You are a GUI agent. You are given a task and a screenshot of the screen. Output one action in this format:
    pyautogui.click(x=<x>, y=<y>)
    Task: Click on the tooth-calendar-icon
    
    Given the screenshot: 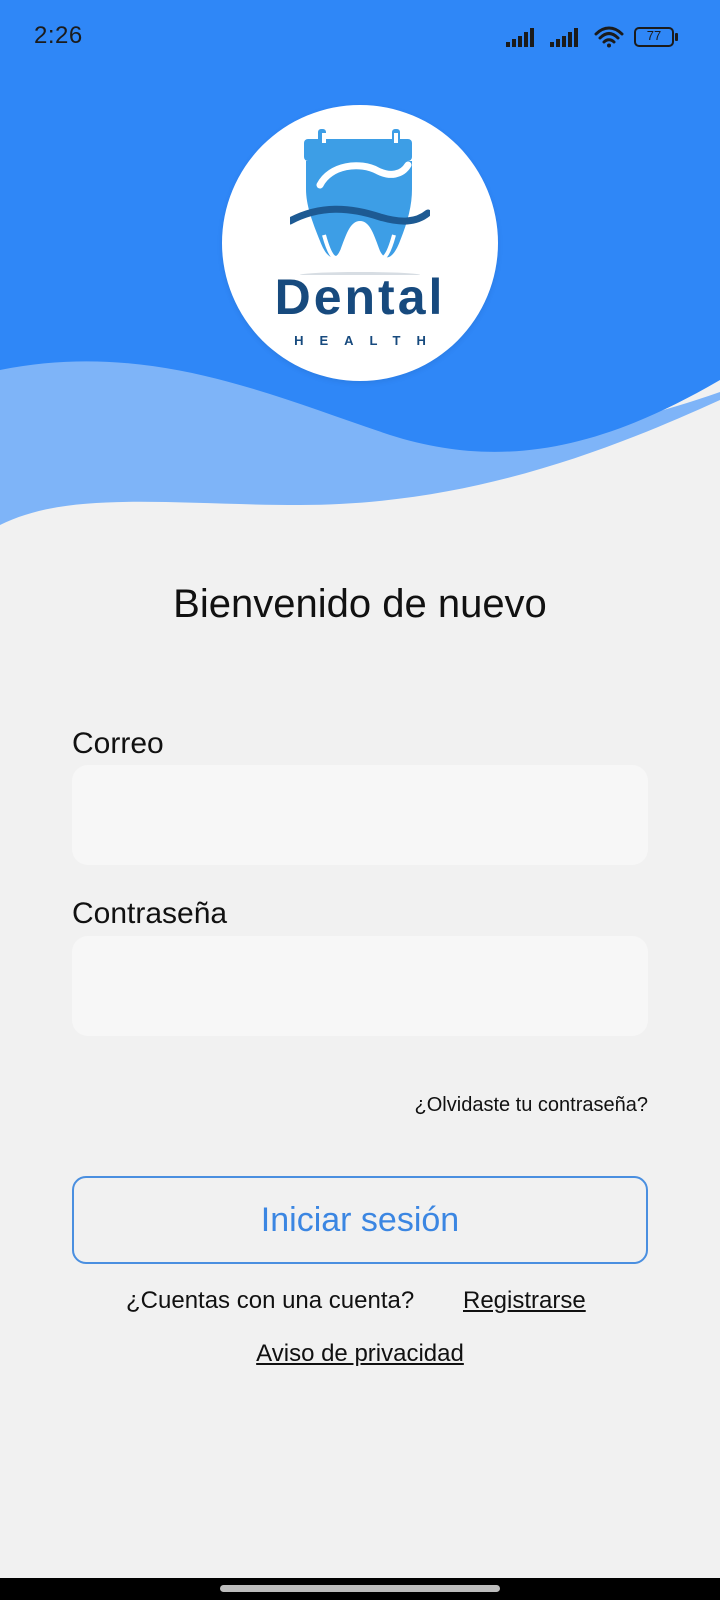 What is the action you would take?
    pyautogui.click(x=360, y=202)
    